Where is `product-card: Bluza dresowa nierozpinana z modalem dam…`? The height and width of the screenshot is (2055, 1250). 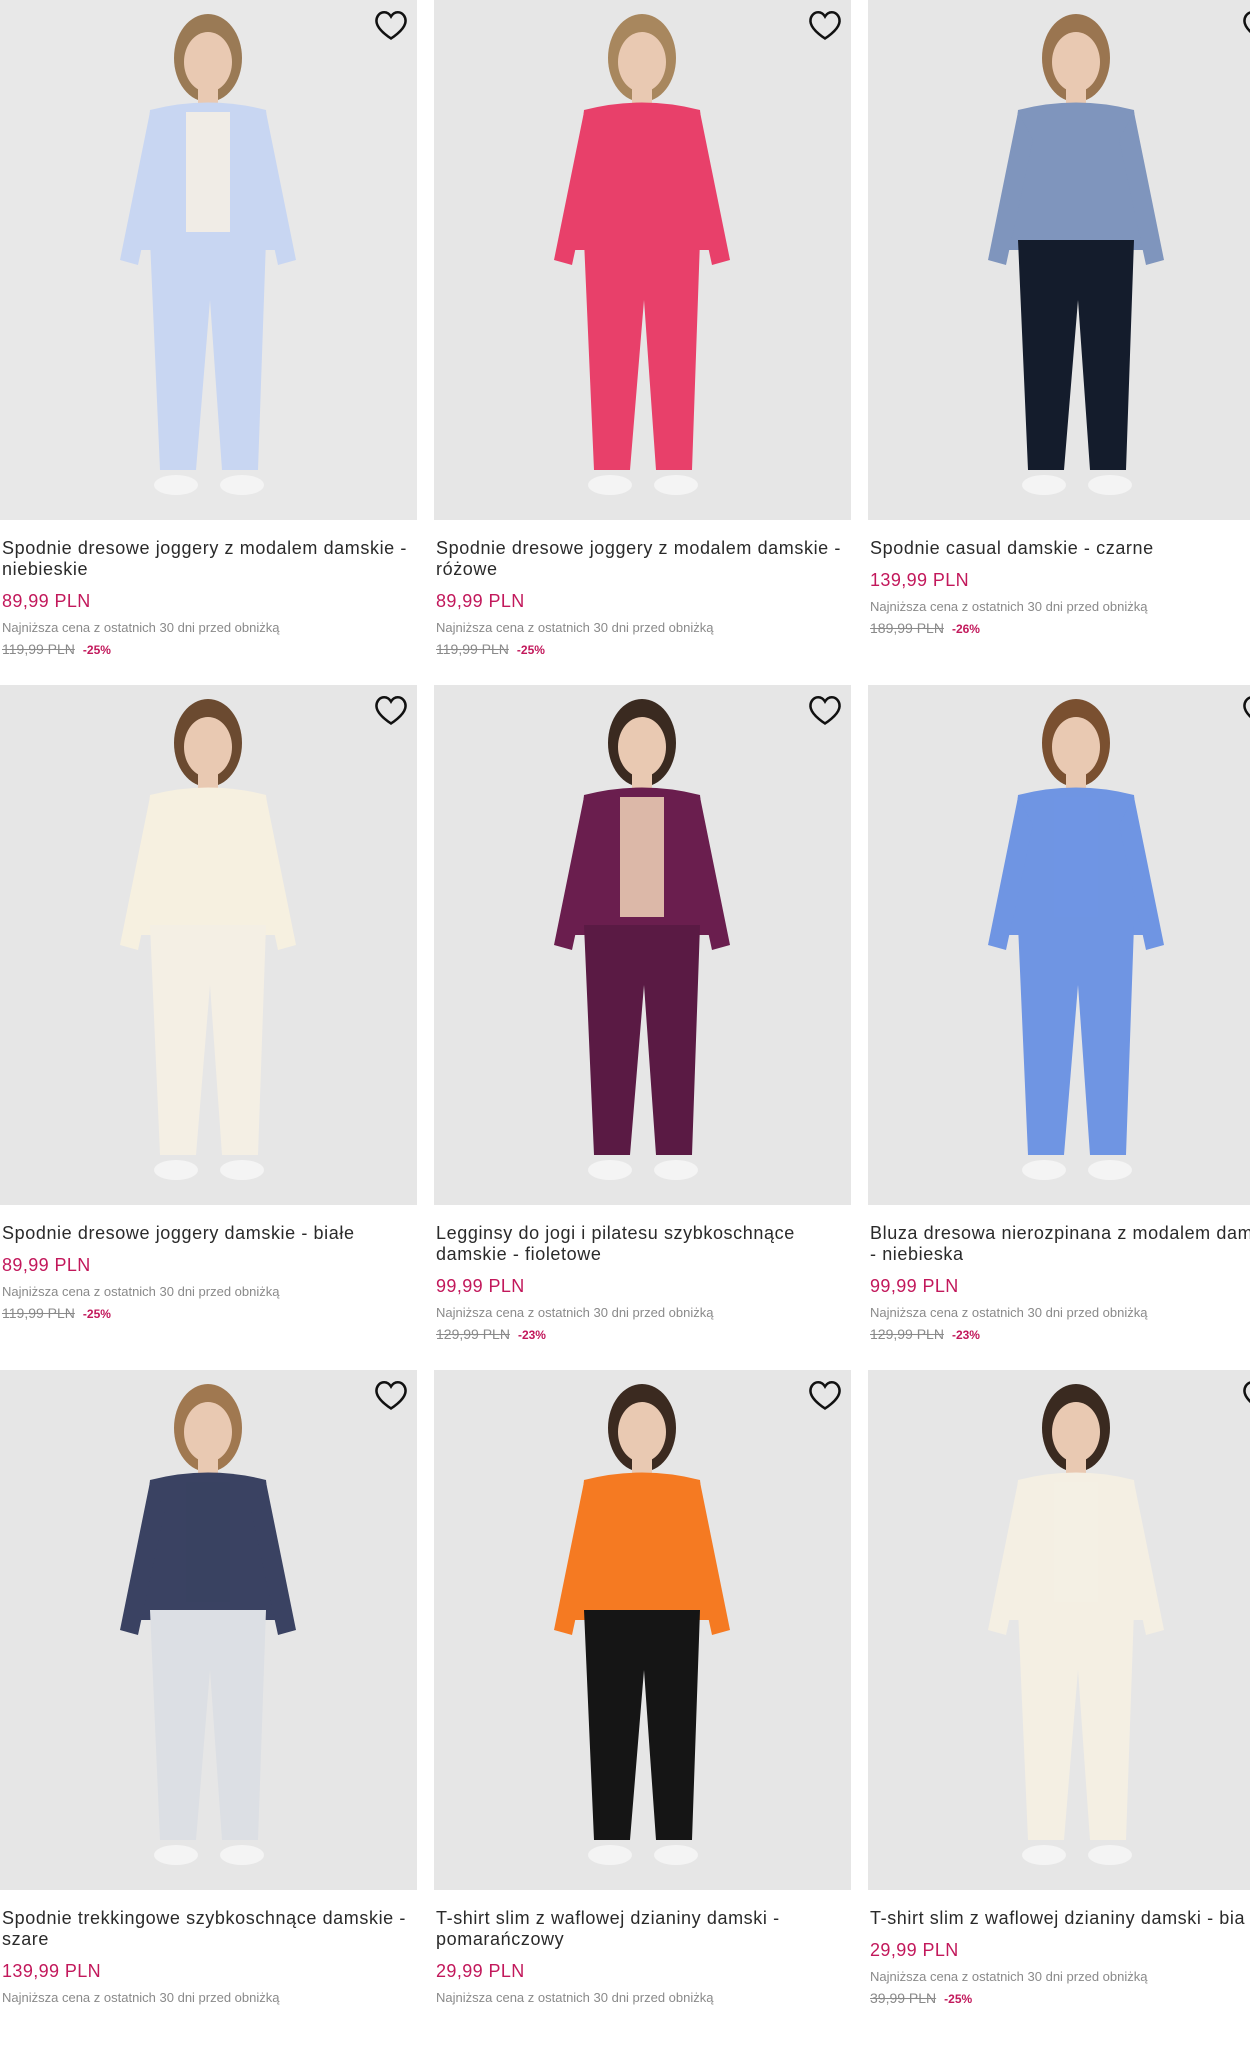 product-card: Bluza dresowa nierozpinana z modalem dam… is located at coordinates (1059, 1027).